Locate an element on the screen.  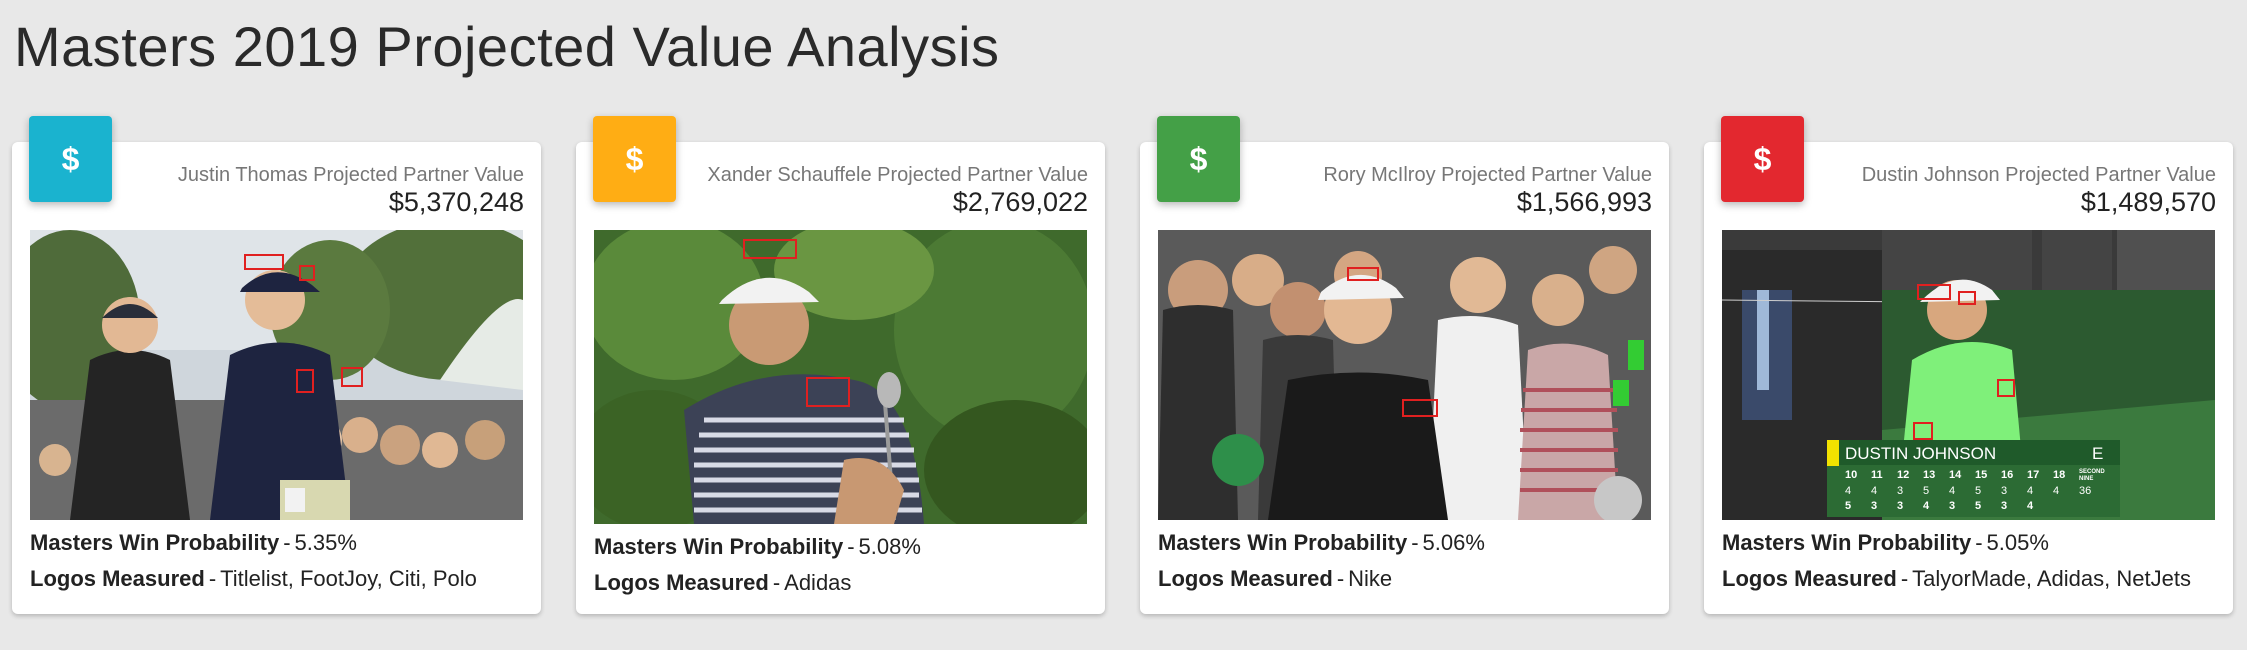
logos-measured-value: Nike is located at coordinates (1370, 578).